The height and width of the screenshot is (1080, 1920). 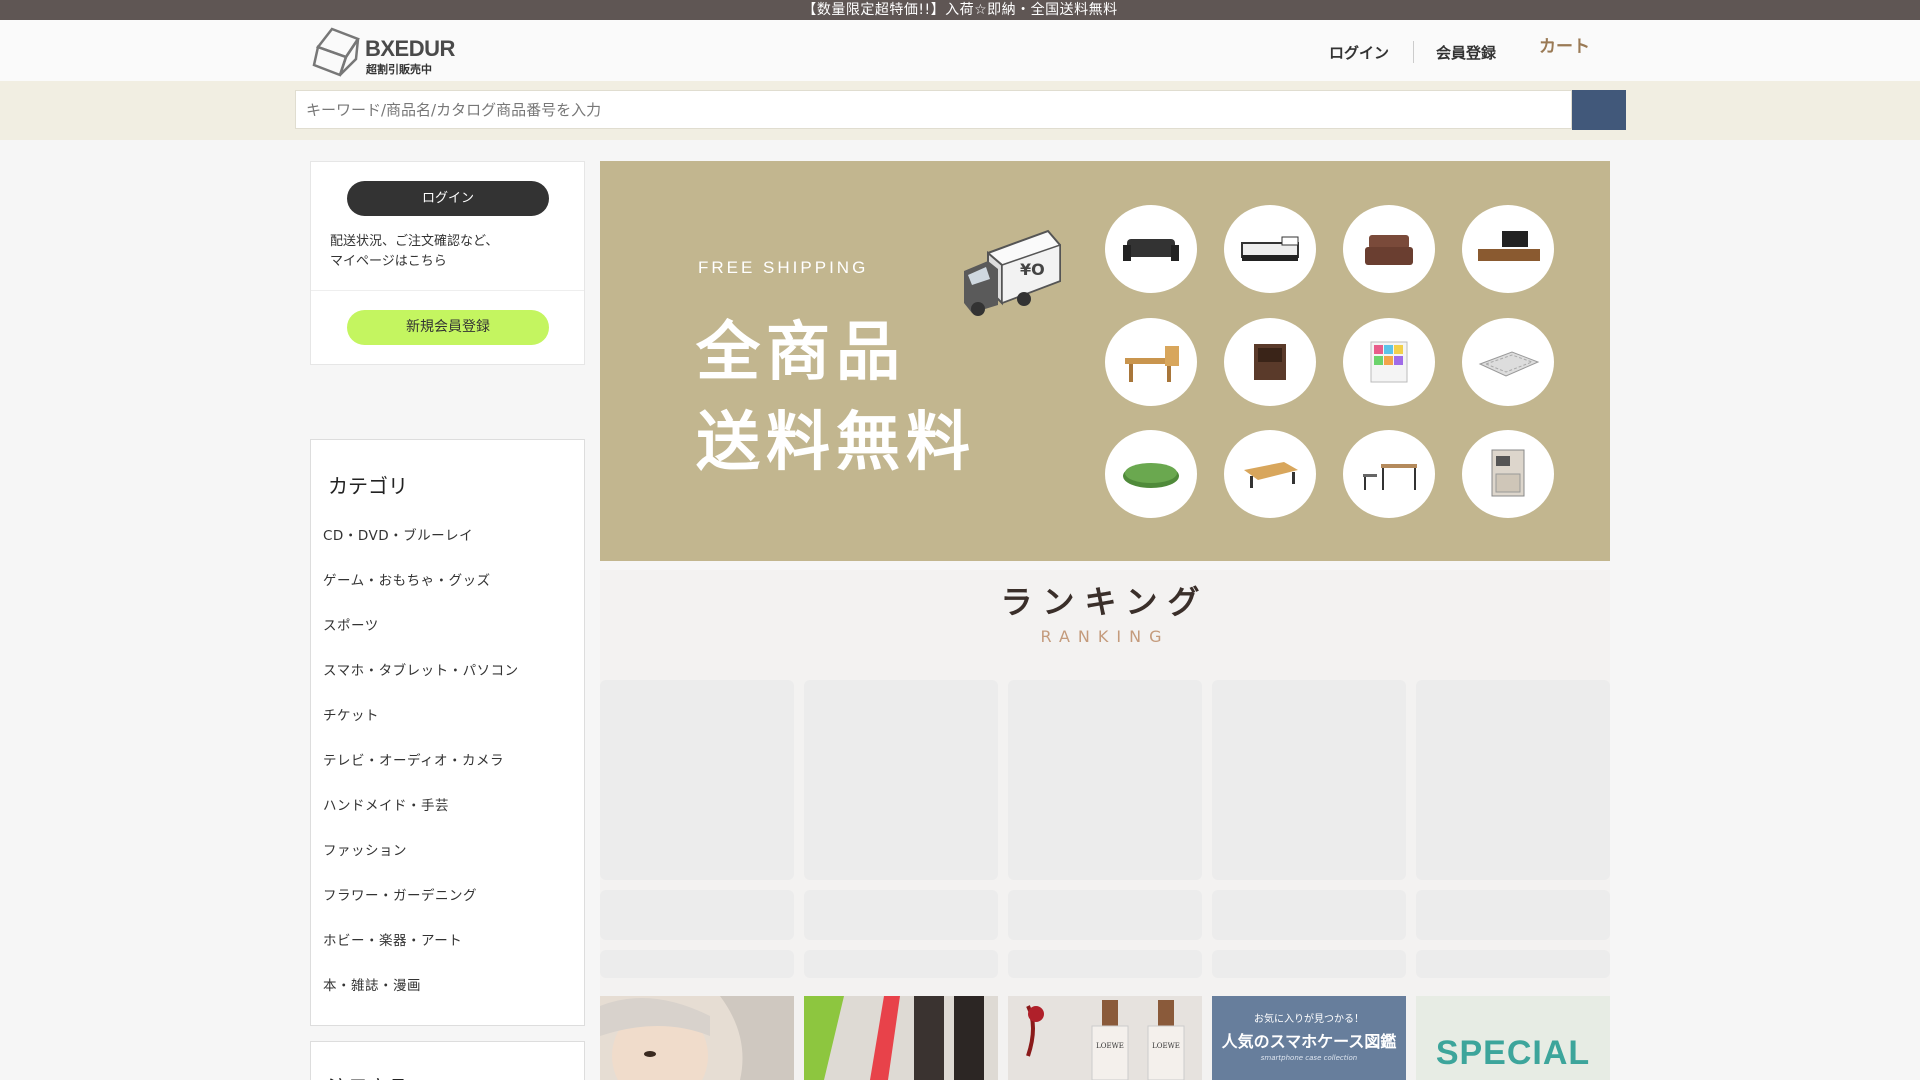 I want to click on storage-rack-icon, so click(x=1389, y=362).